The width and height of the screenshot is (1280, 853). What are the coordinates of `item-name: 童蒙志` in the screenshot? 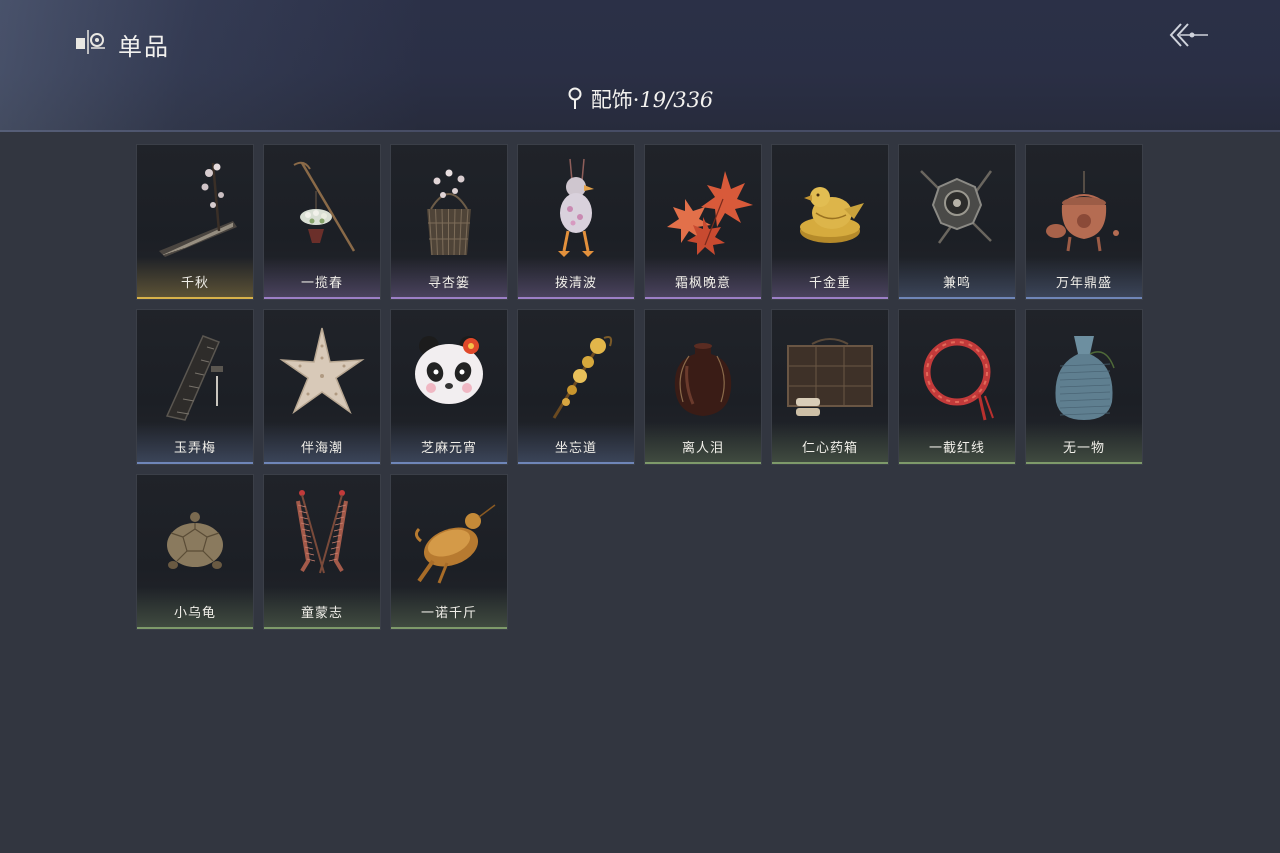 It's located at (321, 613).